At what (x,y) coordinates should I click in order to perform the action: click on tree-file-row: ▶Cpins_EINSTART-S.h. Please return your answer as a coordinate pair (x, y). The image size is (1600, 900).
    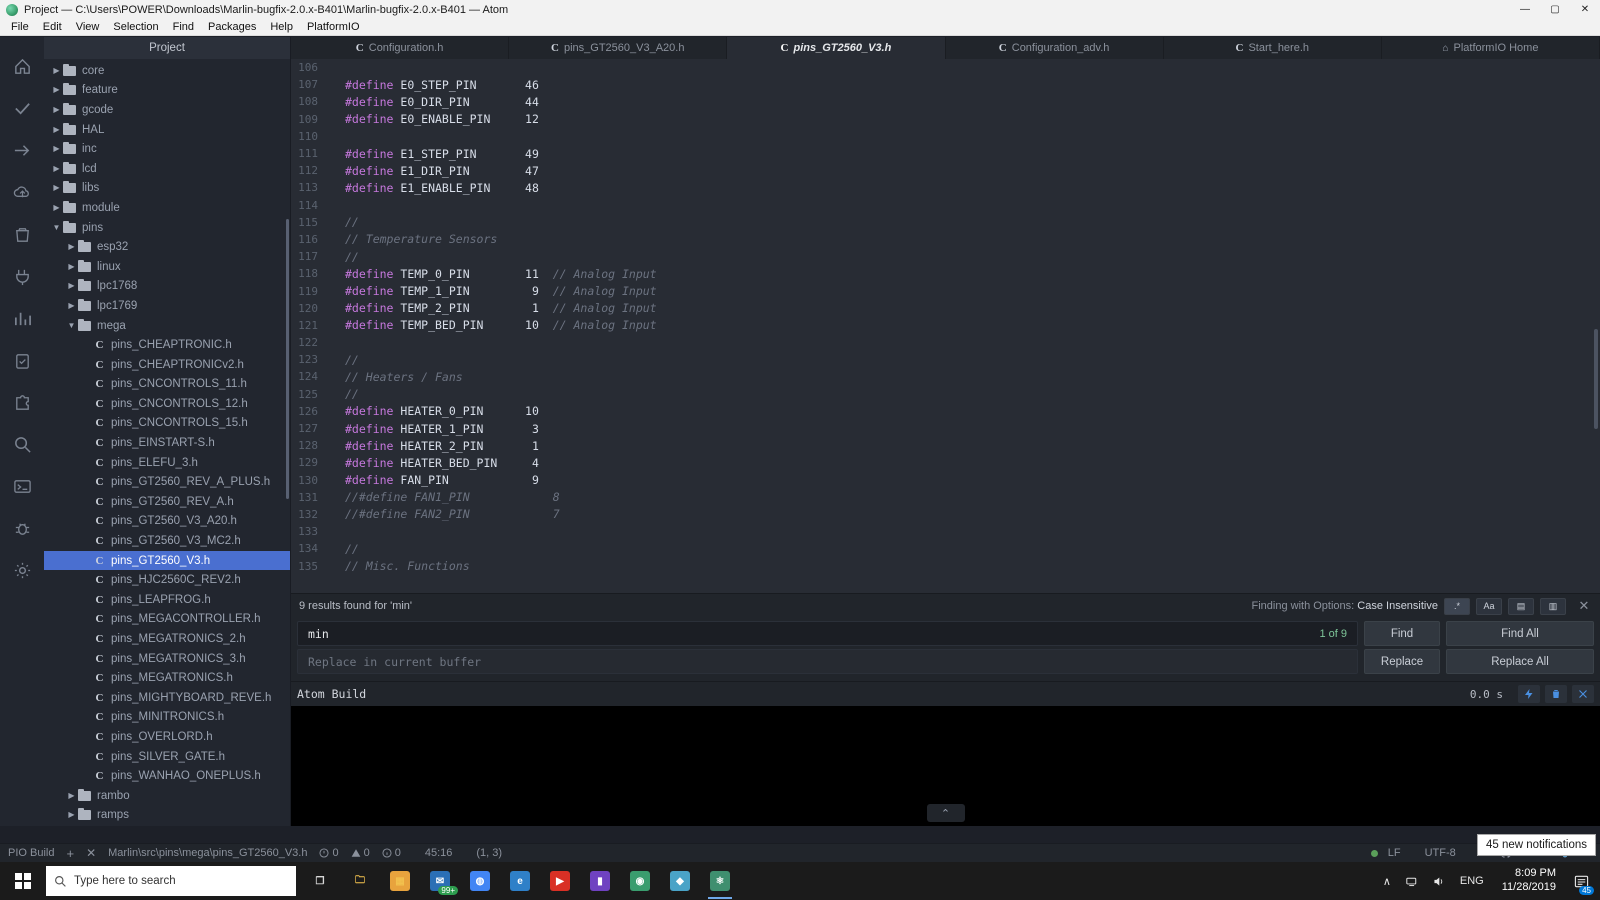
    Looking at the image, I should click on (167, 443).